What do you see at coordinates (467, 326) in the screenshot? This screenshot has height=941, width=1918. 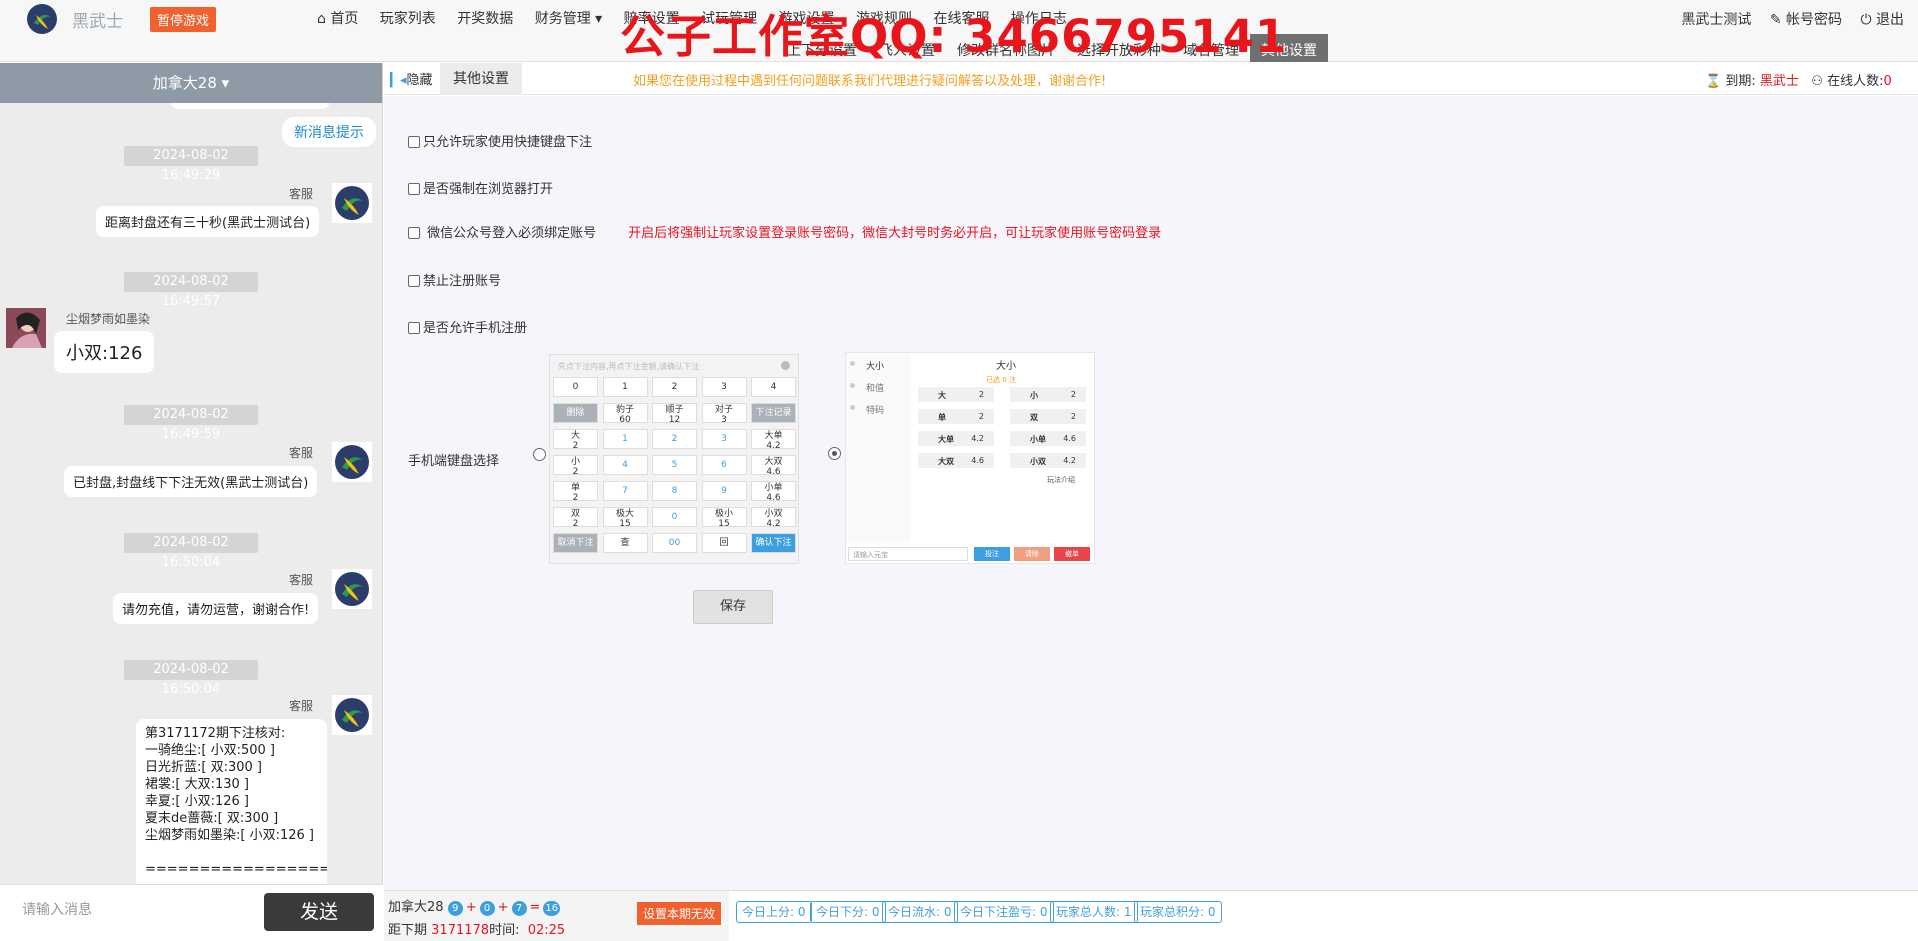 I see `option-phone-register: 是否允许手机注册` at bounding box center [467, 326].